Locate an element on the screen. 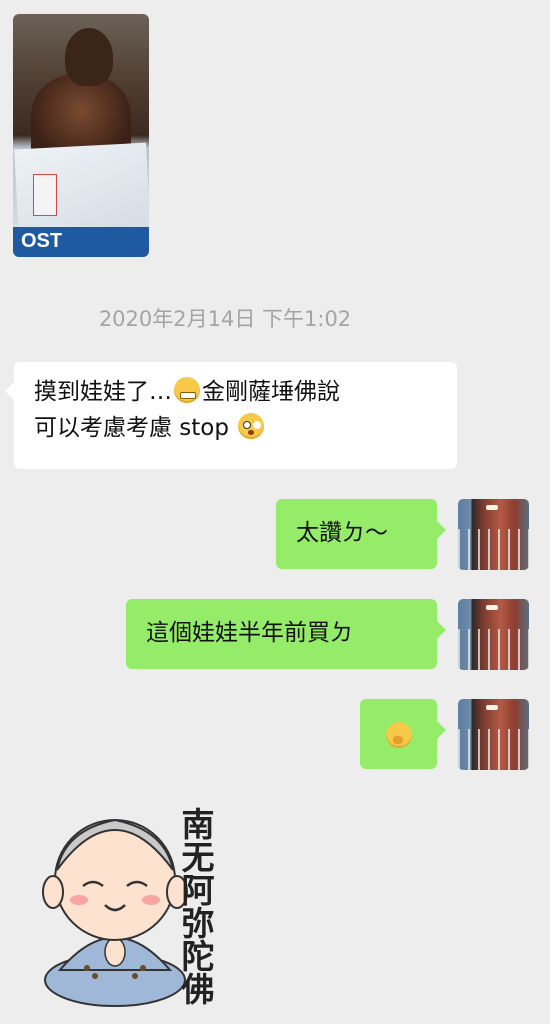 The height and width of the screenshot is (1024, 550). outgoing-emoji-bubble is located at coordinates (403, 734).